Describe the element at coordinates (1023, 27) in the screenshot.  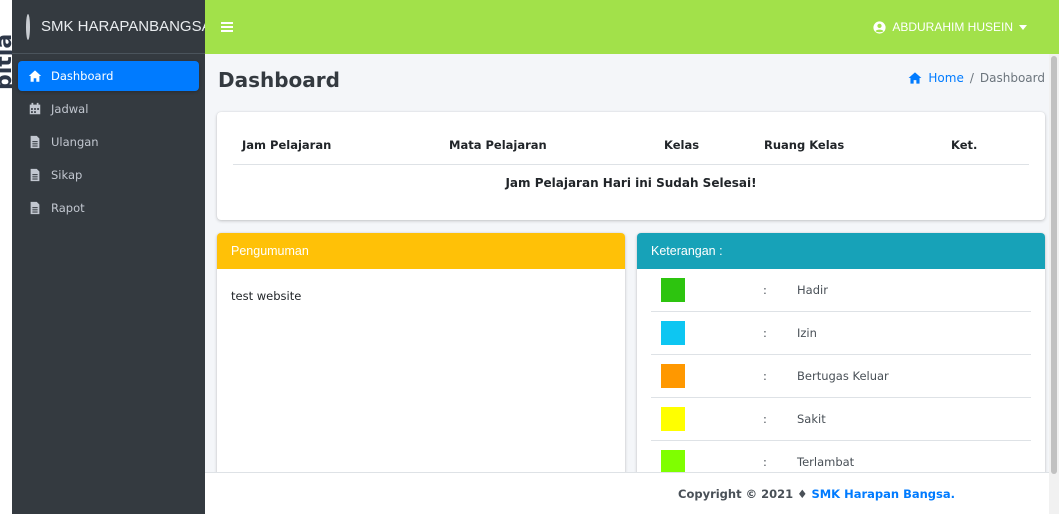
I see `caret-down-icon` at that location.